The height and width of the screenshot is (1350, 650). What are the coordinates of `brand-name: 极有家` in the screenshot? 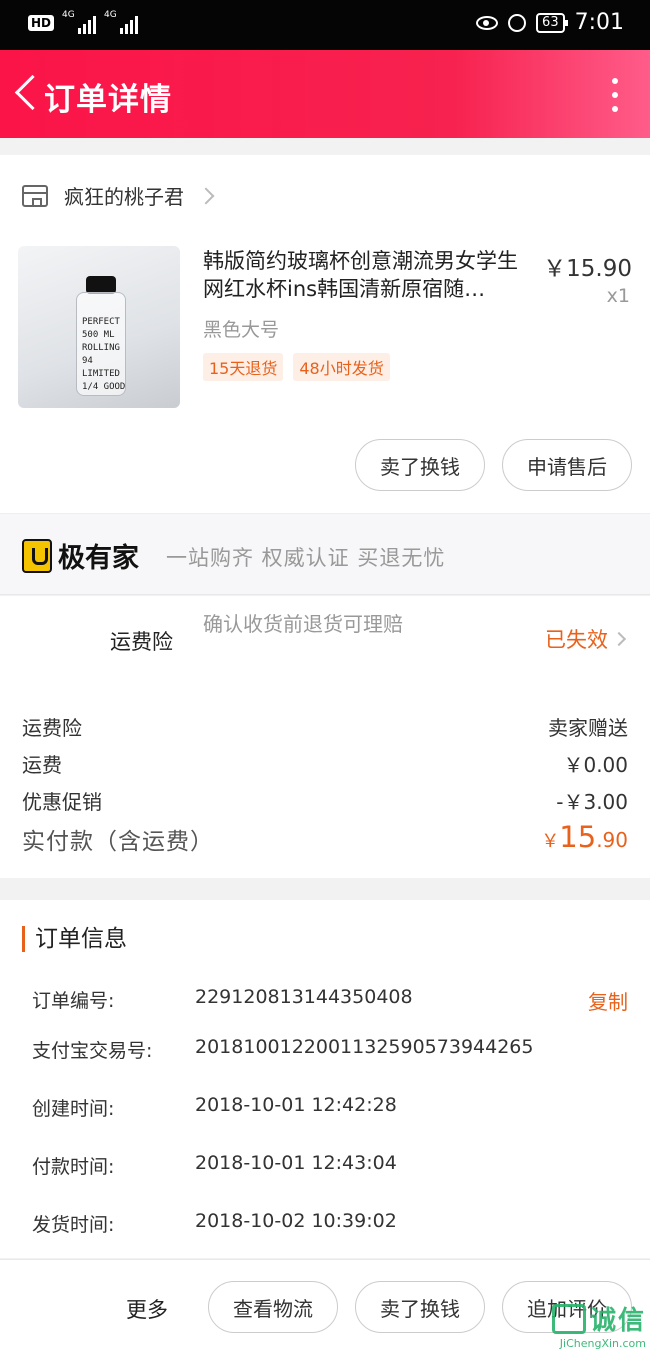 It's located at (98, 558).